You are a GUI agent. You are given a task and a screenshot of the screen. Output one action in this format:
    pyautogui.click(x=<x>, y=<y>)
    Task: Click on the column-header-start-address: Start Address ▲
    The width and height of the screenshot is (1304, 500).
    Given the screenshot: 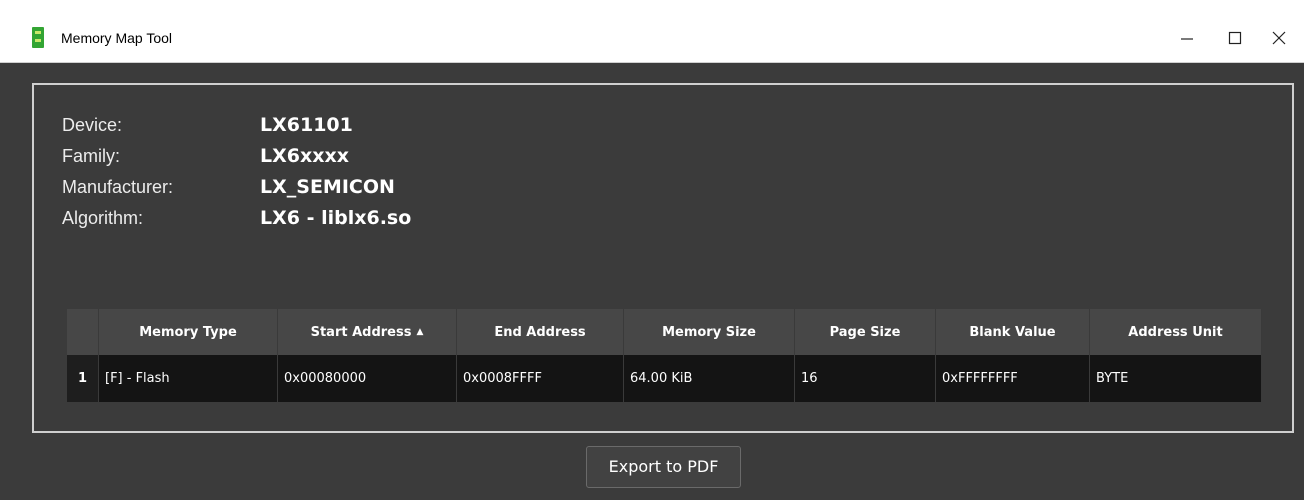 What is the action you would take?
    pyautogui.click(x=367, y=332)
    